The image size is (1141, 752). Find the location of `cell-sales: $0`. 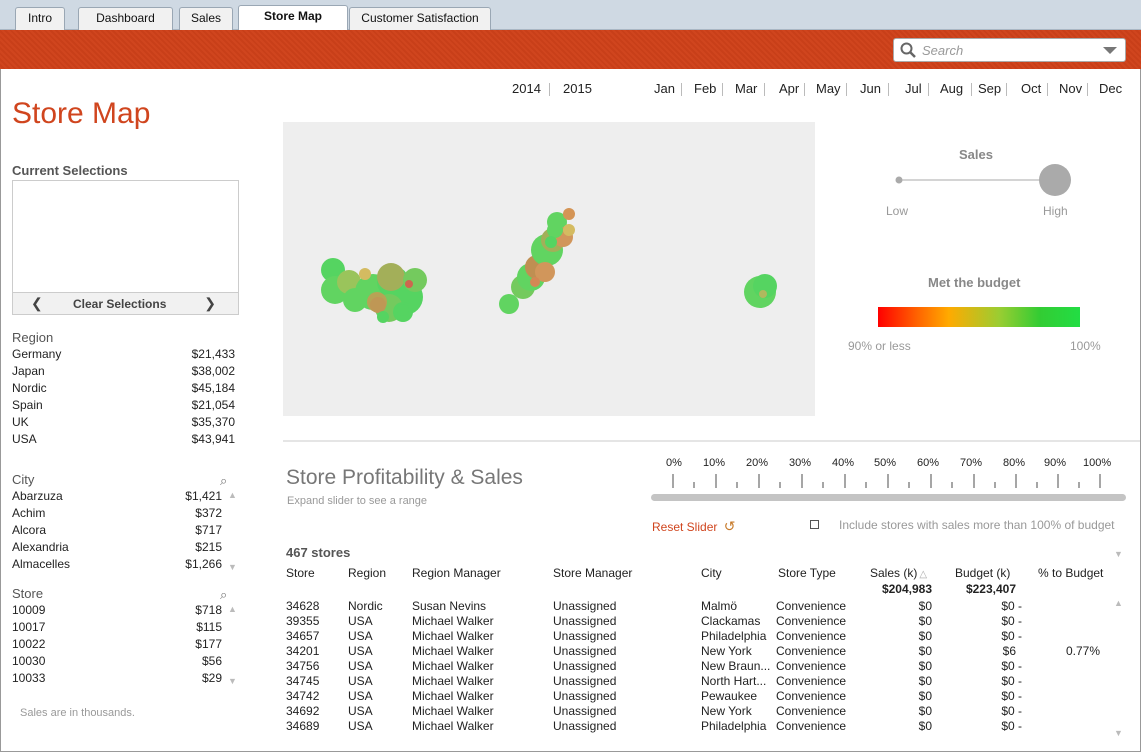

cell-sales: $0 is located at coordinates (925, 681).